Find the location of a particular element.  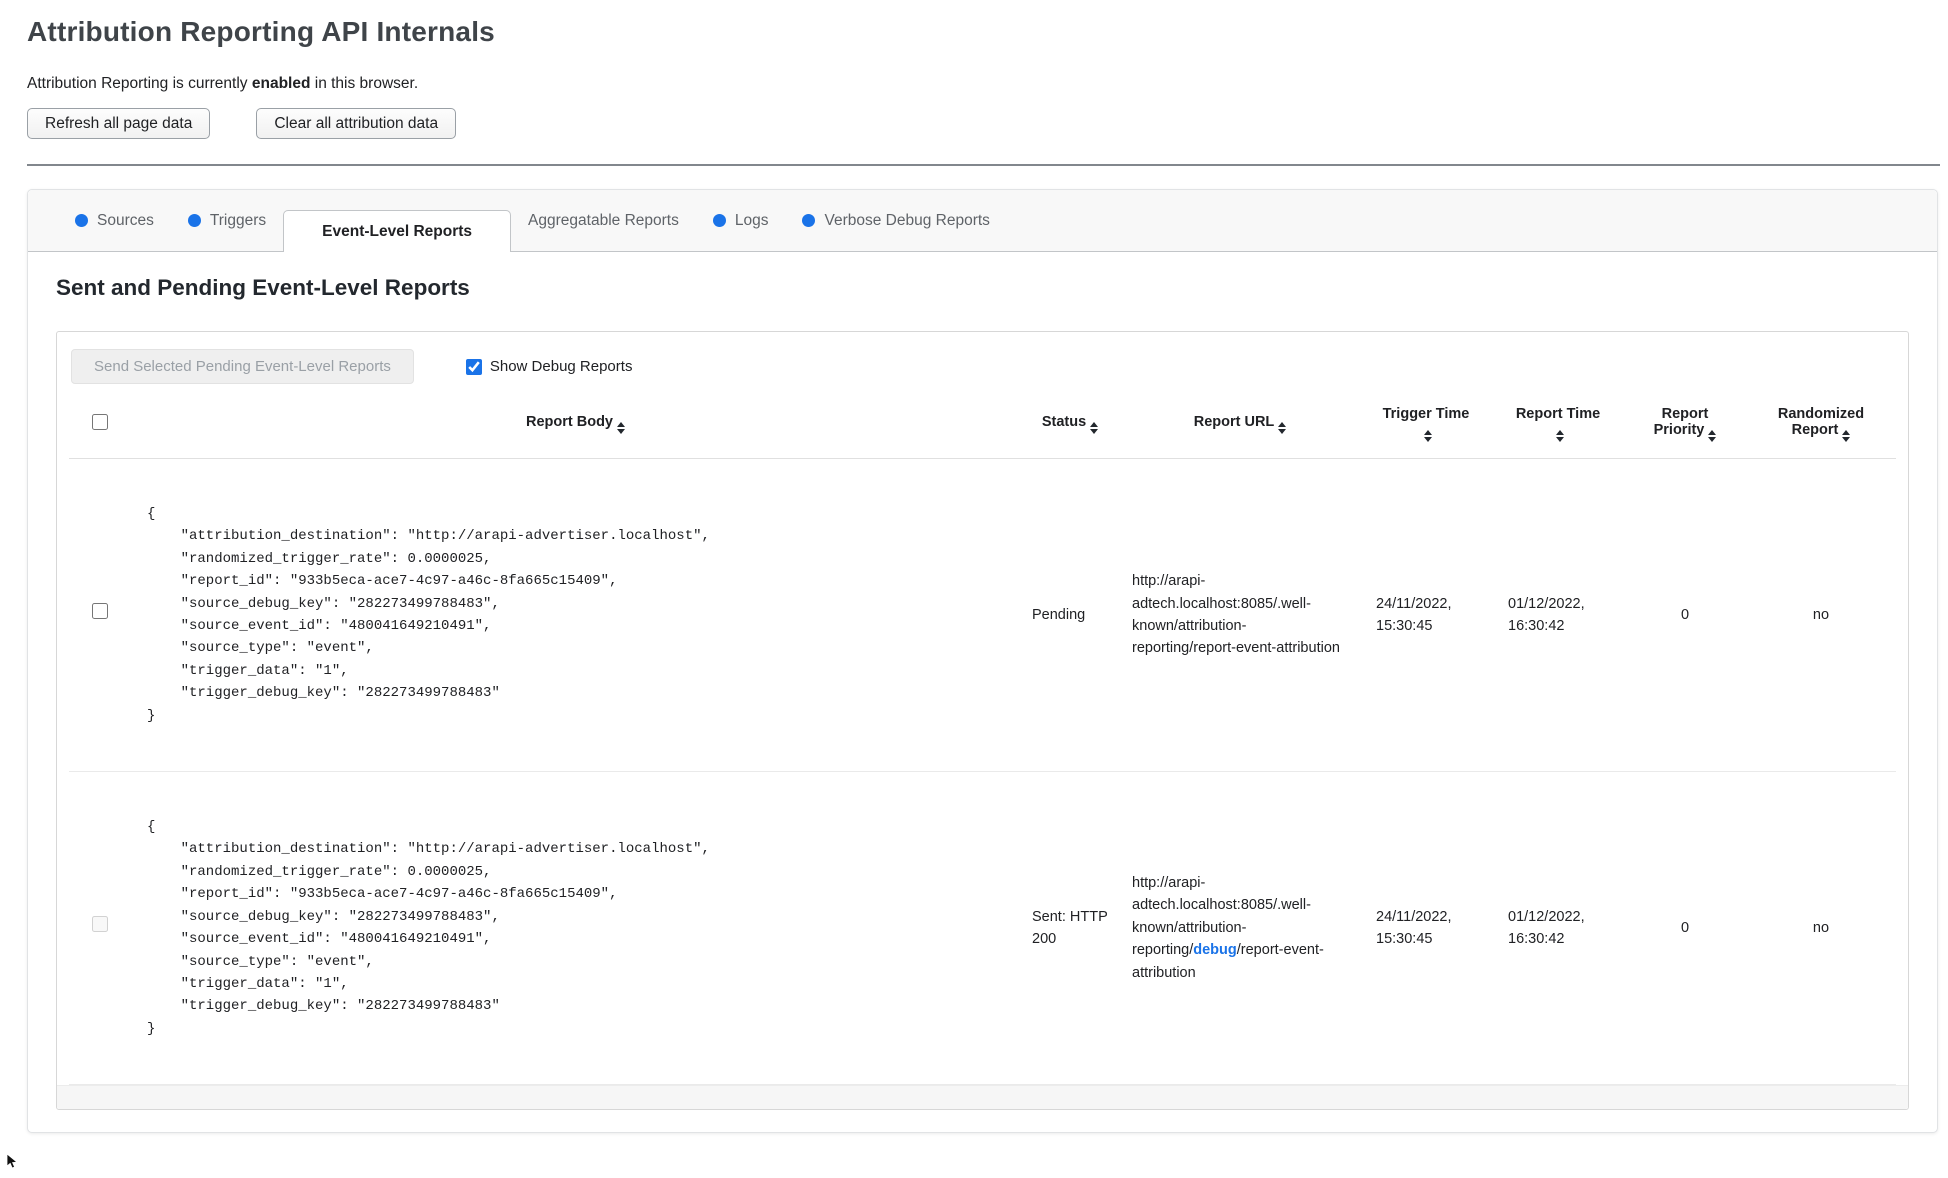

column-header-status: Status is located at coordinates (1070, 427).